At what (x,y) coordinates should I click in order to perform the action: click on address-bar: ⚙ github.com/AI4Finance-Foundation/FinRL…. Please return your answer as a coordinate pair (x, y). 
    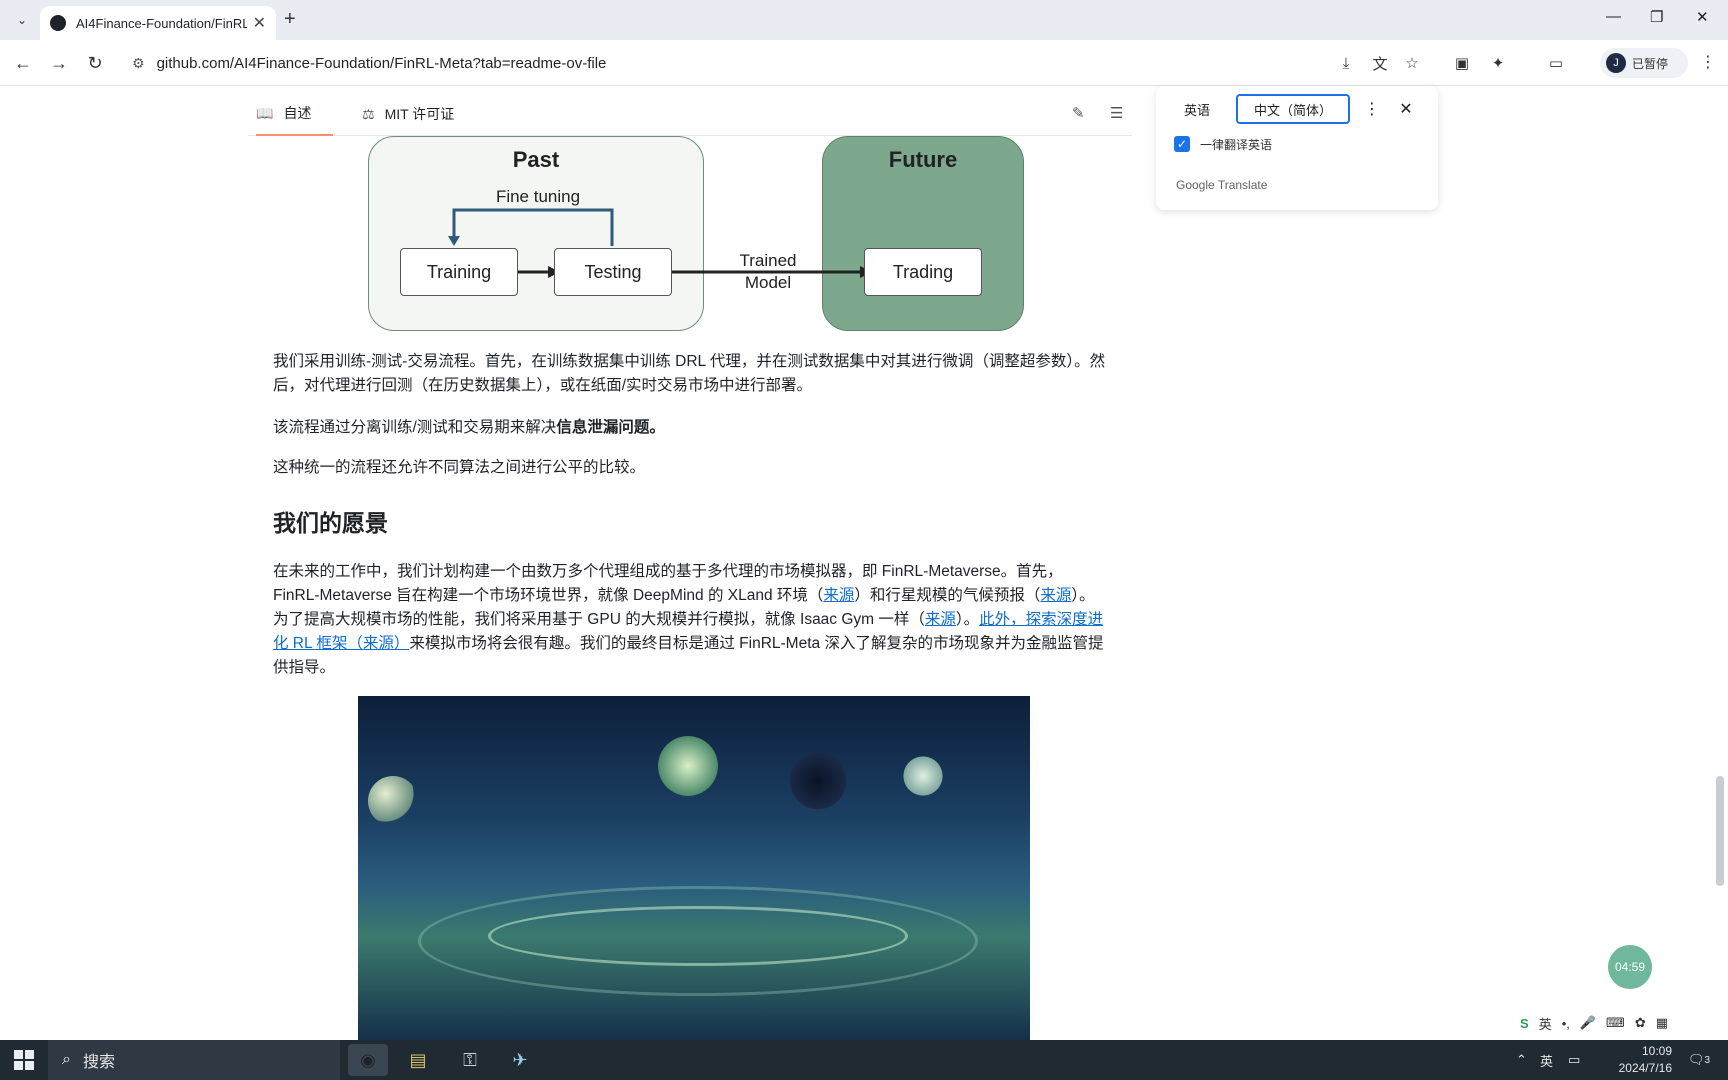
    Looking at the image, I should click on (666, 63).